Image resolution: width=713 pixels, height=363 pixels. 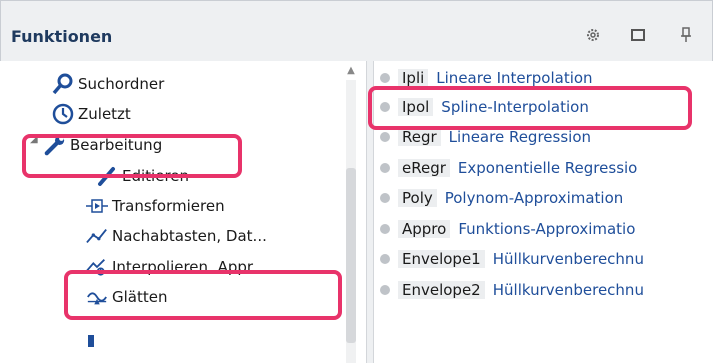 What do you see at coordinates (97, 236) in the screenshot?
I see `resample-icon` at bounding box center [97, 236].